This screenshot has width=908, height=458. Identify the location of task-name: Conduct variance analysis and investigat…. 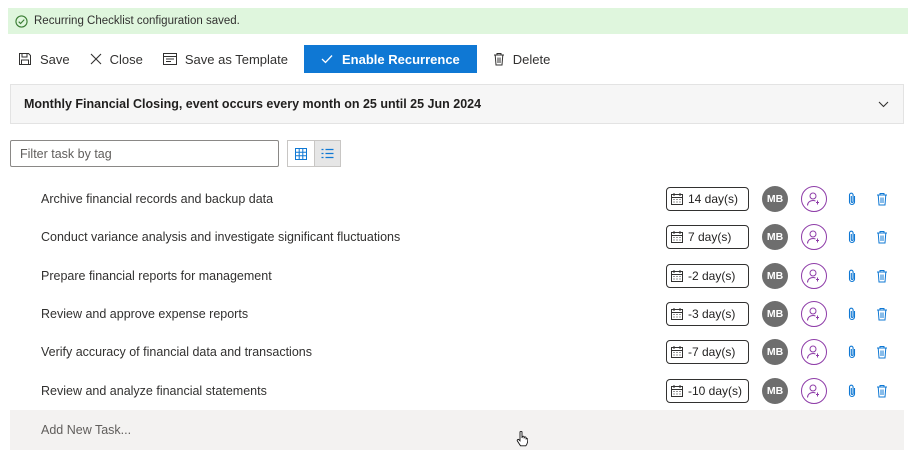
(220, 237).